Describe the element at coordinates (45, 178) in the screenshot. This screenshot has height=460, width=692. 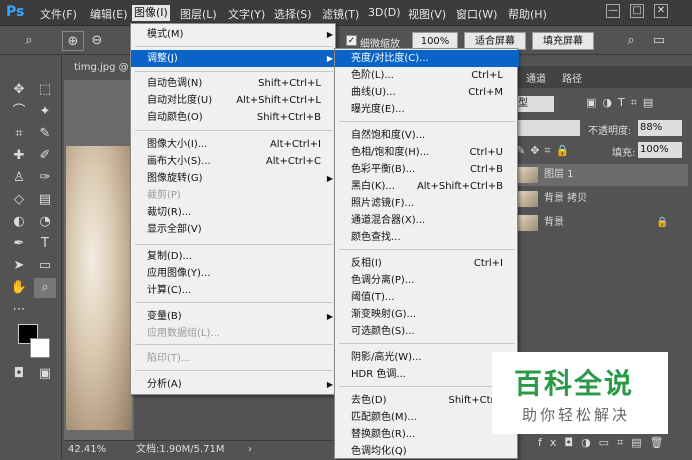
I see `history-brush-icon: ✑` at that location.